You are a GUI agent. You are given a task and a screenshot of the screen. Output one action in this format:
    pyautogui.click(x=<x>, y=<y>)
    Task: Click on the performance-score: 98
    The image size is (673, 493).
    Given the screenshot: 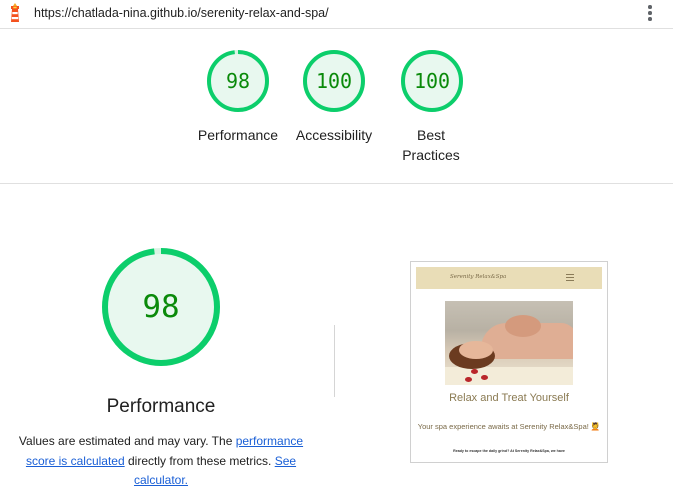 What is the action you would take?
    pyautogui.click(x=161, y=307)
    